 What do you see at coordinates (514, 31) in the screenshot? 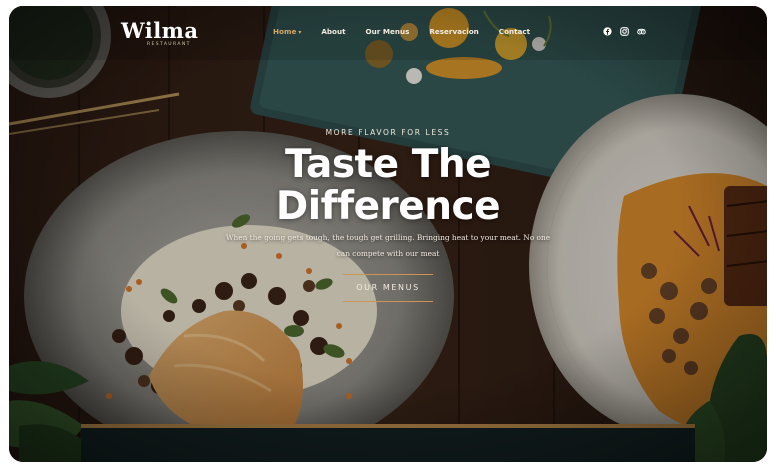
I see `nav-item-contact: Contact` at bounding box center [514, 31].